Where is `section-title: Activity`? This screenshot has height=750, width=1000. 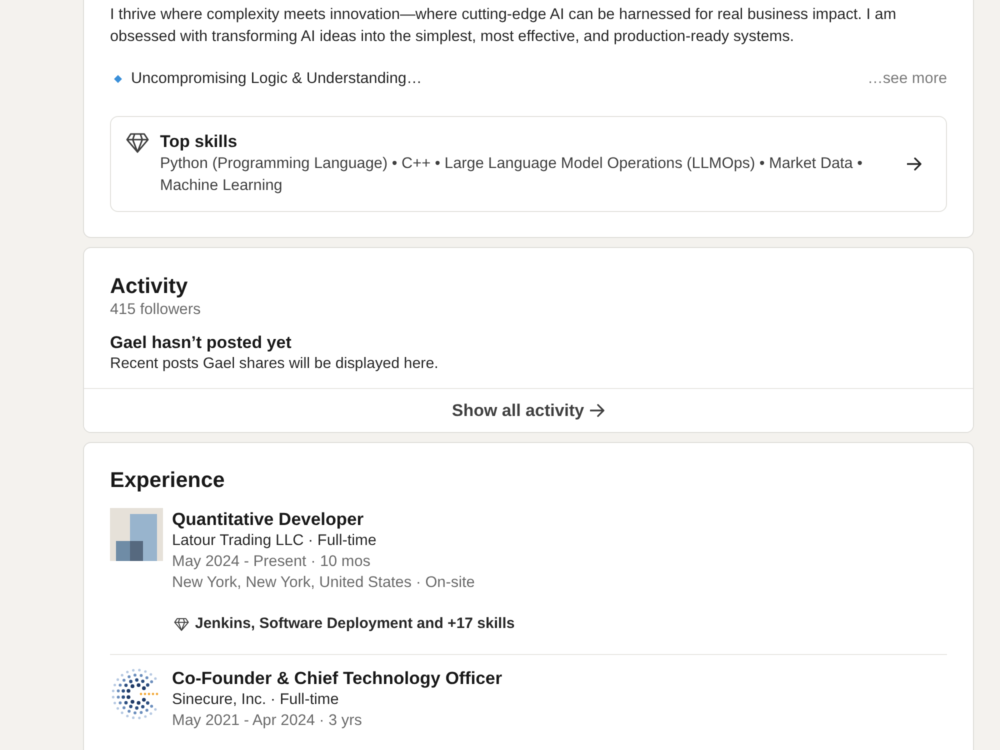 section-title: Activity is located at coordinates (149, 286).